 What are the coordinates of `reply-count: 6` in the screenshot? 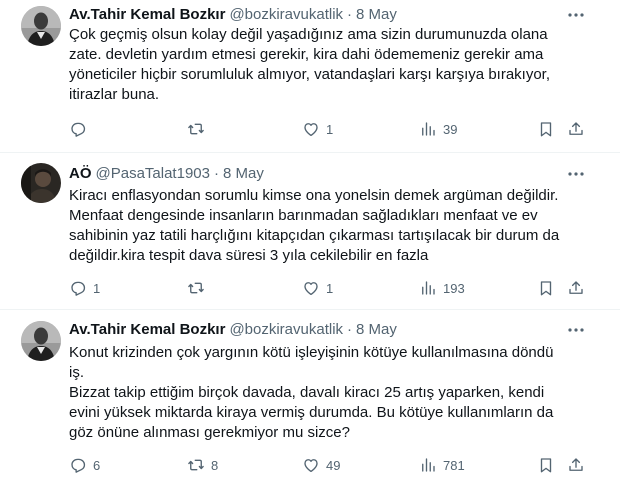 It's located at (97, 465).